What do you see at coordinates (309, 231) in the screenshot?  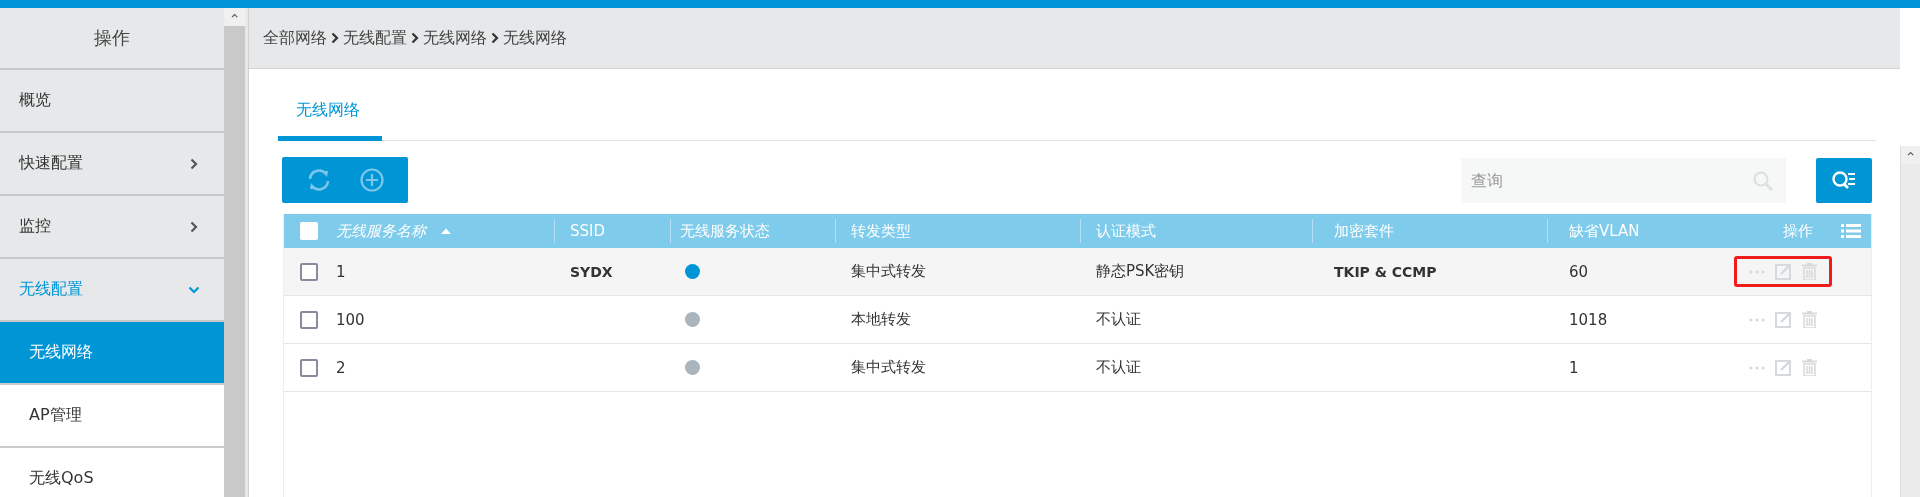 I see `select-all-checkbox` at bounding box center [309, 231].